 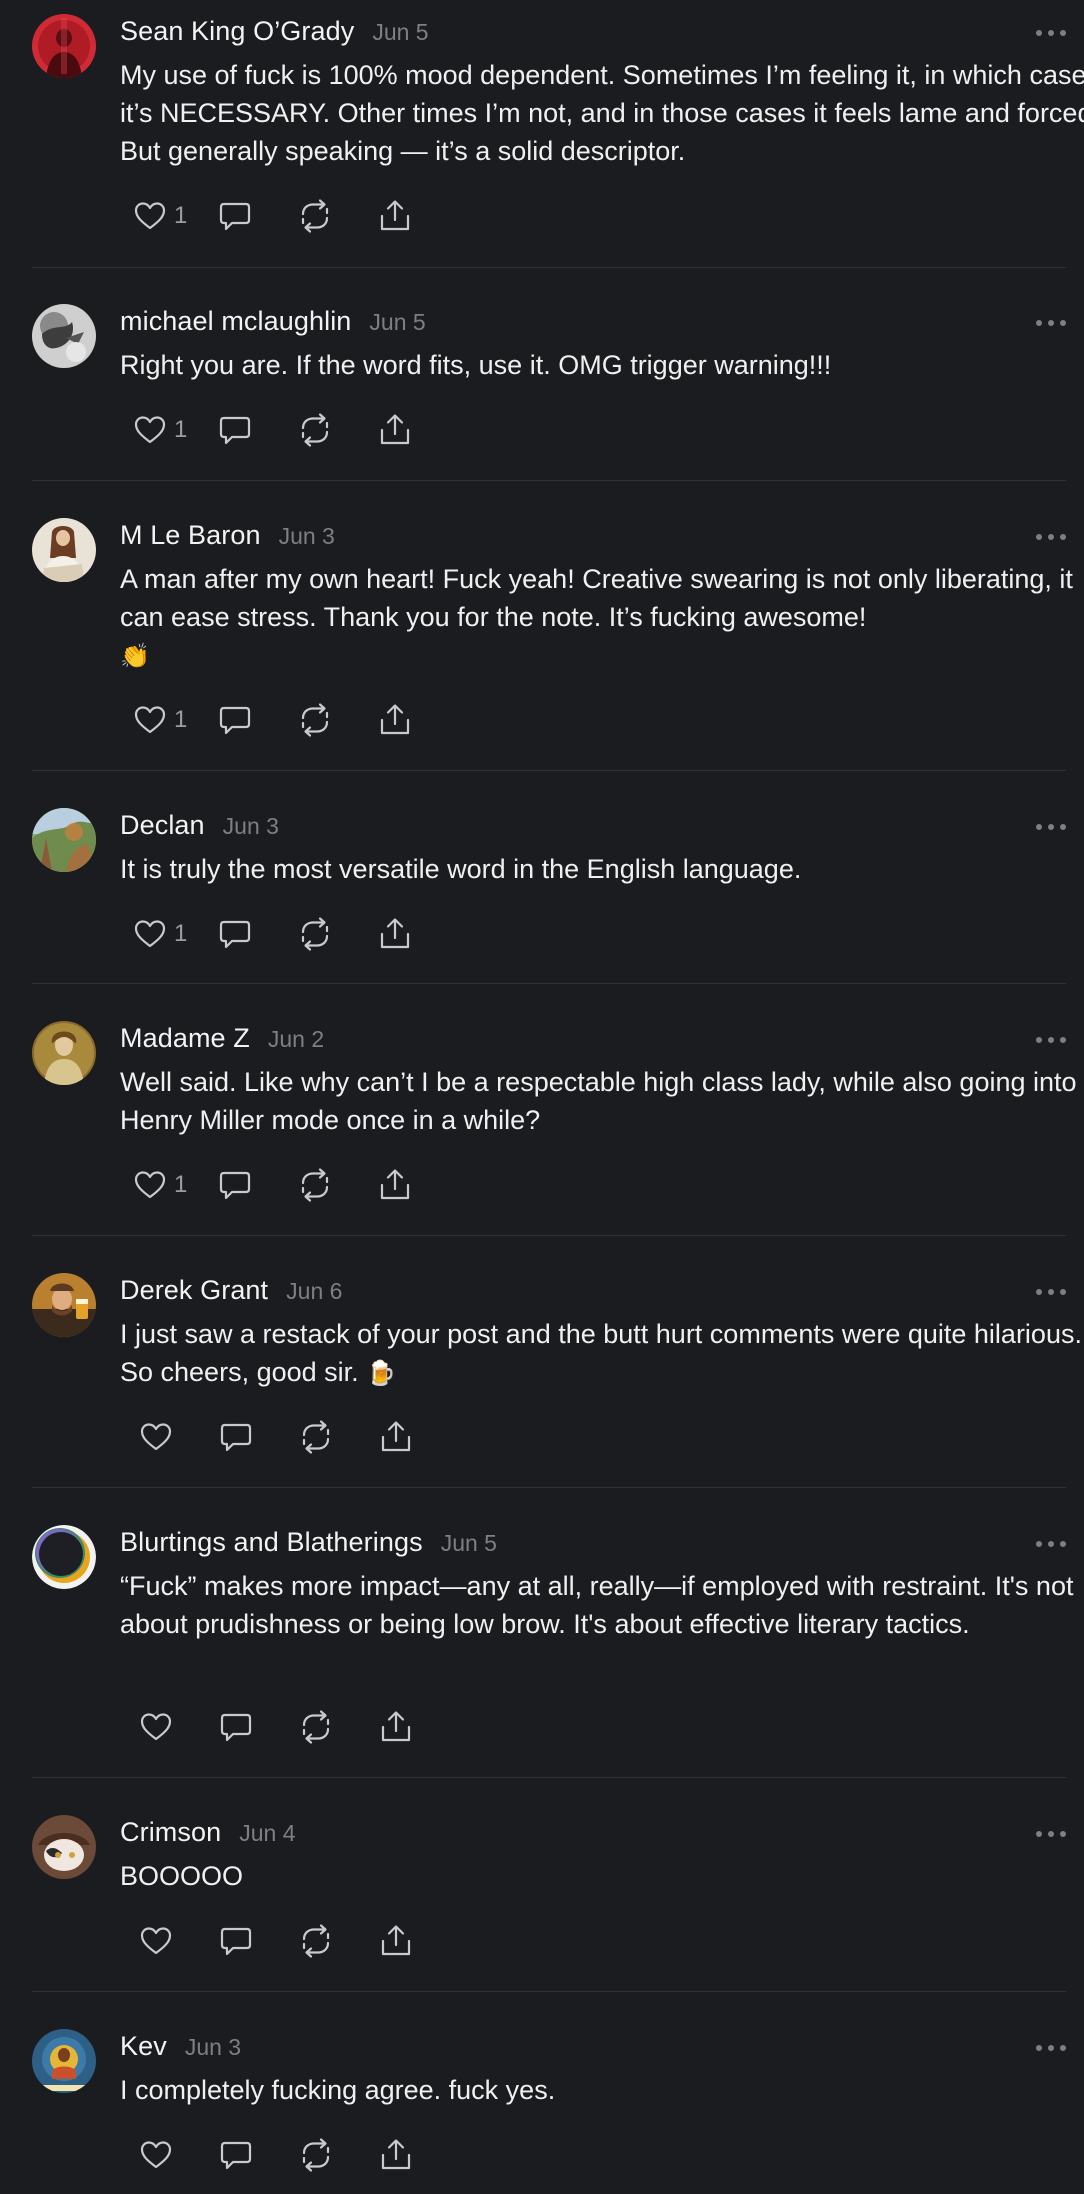 I want to click on comment-date: Jun 4, so click(x=267, y=1833).